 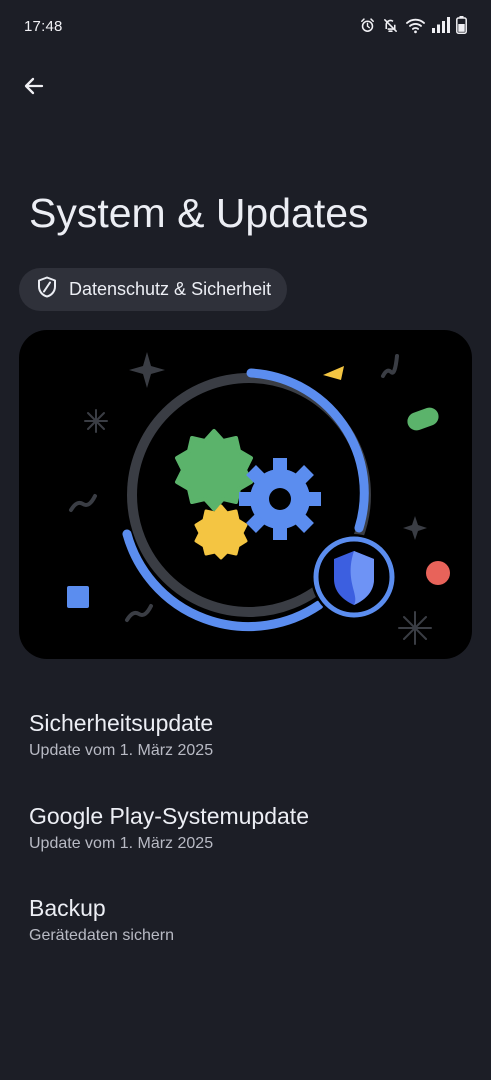 I want to click on pill-decoration, so click(x=423, y=419).